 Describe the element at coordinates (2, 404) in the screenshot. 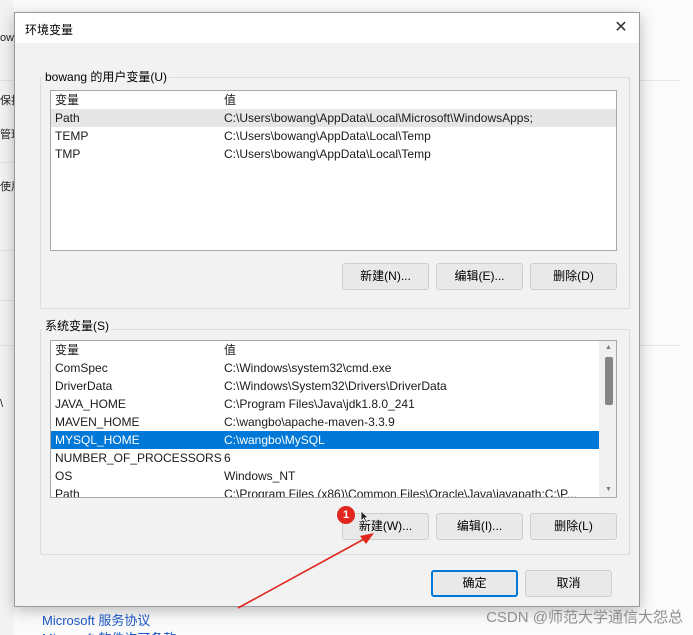

I see `background-text-fragment: \` at that location.